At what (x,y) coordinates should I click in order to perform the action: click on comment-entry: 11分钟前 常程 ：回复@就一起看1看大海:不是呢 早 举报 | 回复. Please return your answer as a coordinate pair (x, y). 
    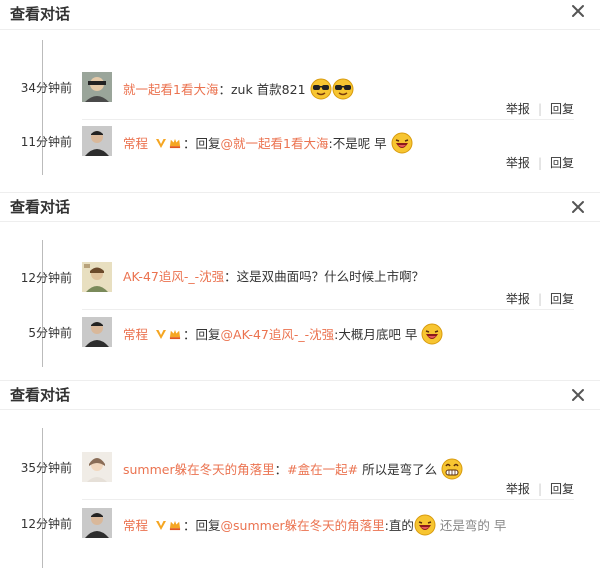
    Looking at the image, I should click on (300, 150).